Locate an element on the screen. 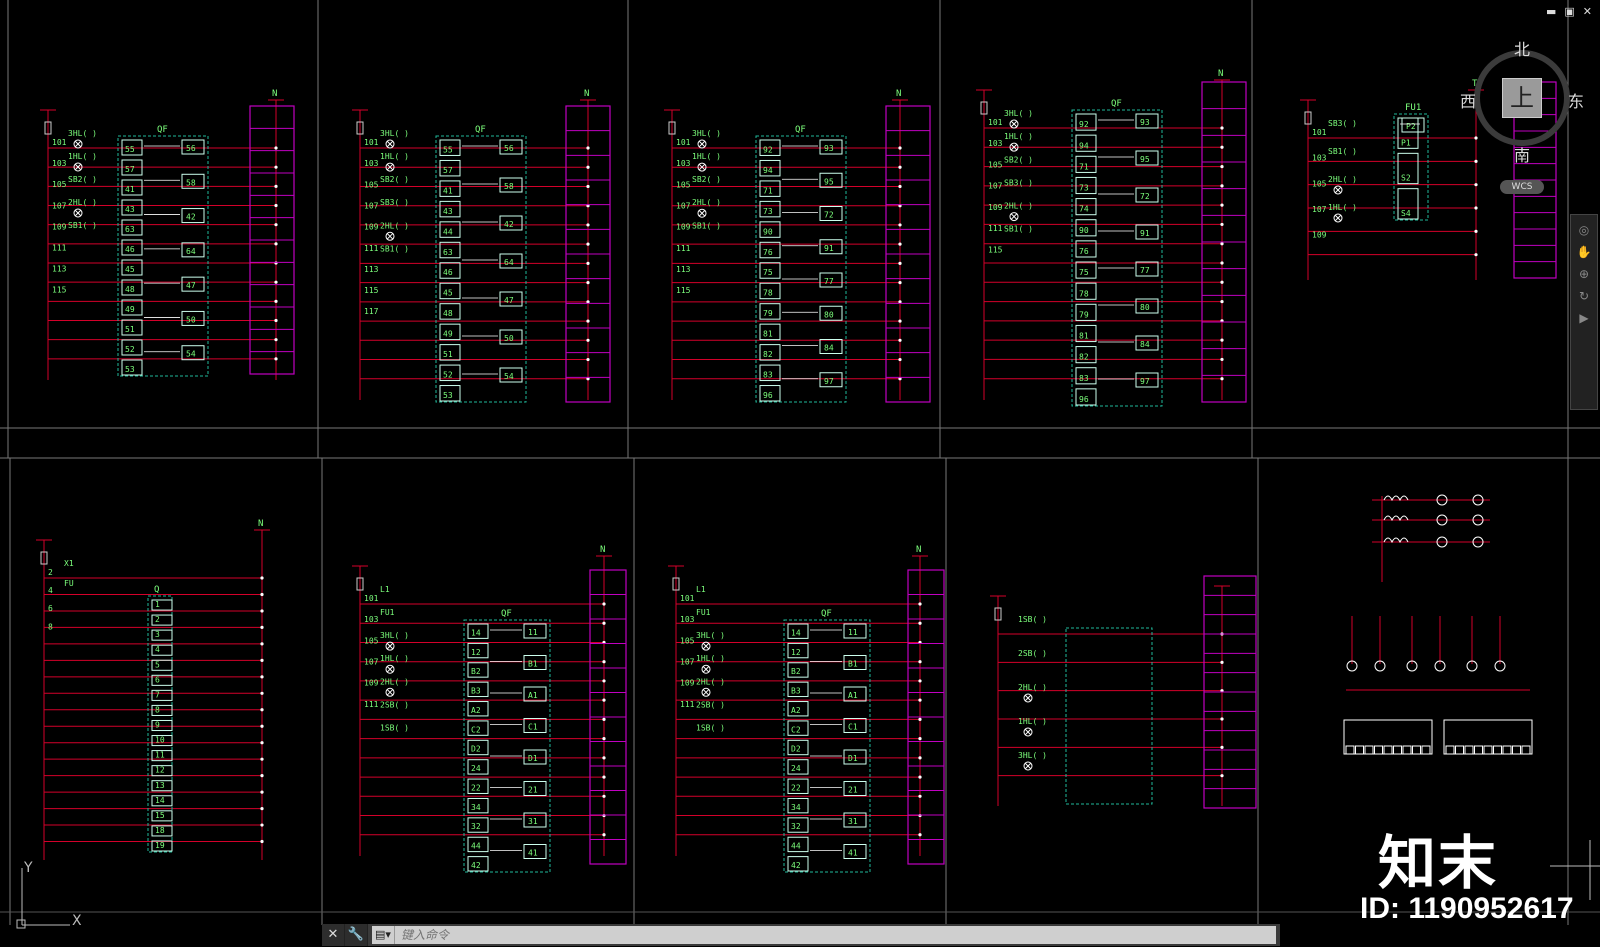 The image size is (1600, 947). pan-icon: ✋ is located at coordinates (1584, 252).